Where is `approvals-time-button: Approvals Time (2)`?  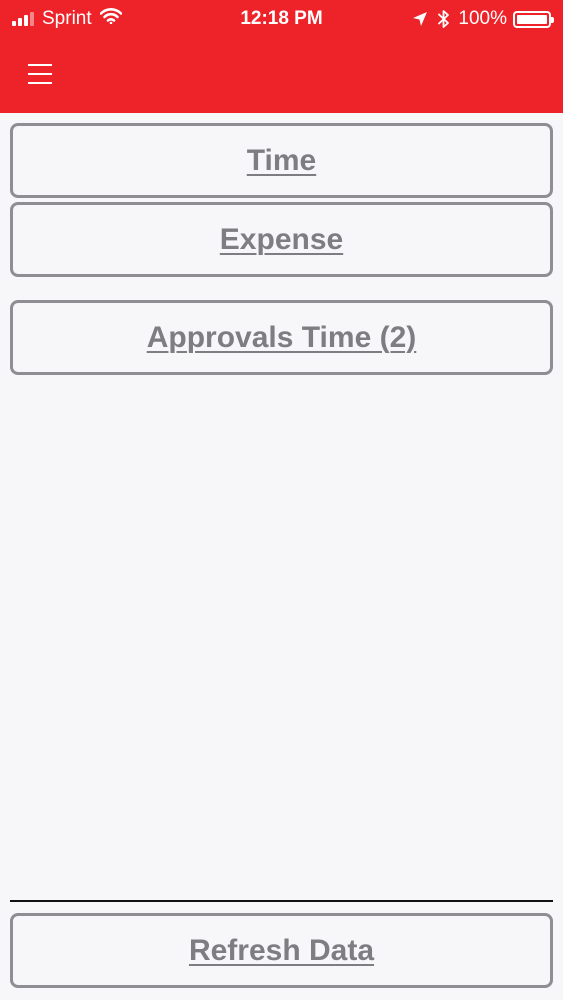 approvals-time-button: Approvals Time (2) is located at coordinates (281, 337).